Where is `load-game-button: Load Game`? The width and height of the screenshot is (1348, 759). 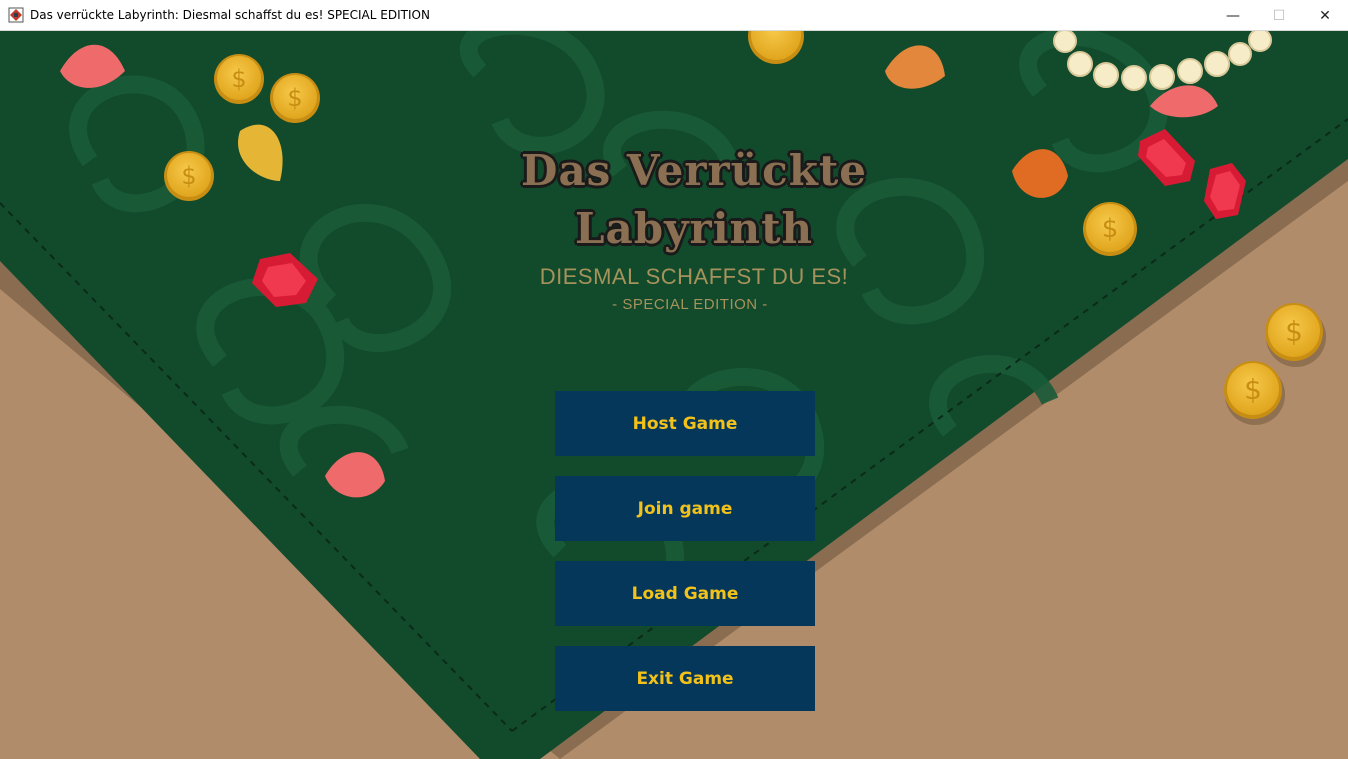
load-game-button: Load Game is located at coordinates (685, 593).